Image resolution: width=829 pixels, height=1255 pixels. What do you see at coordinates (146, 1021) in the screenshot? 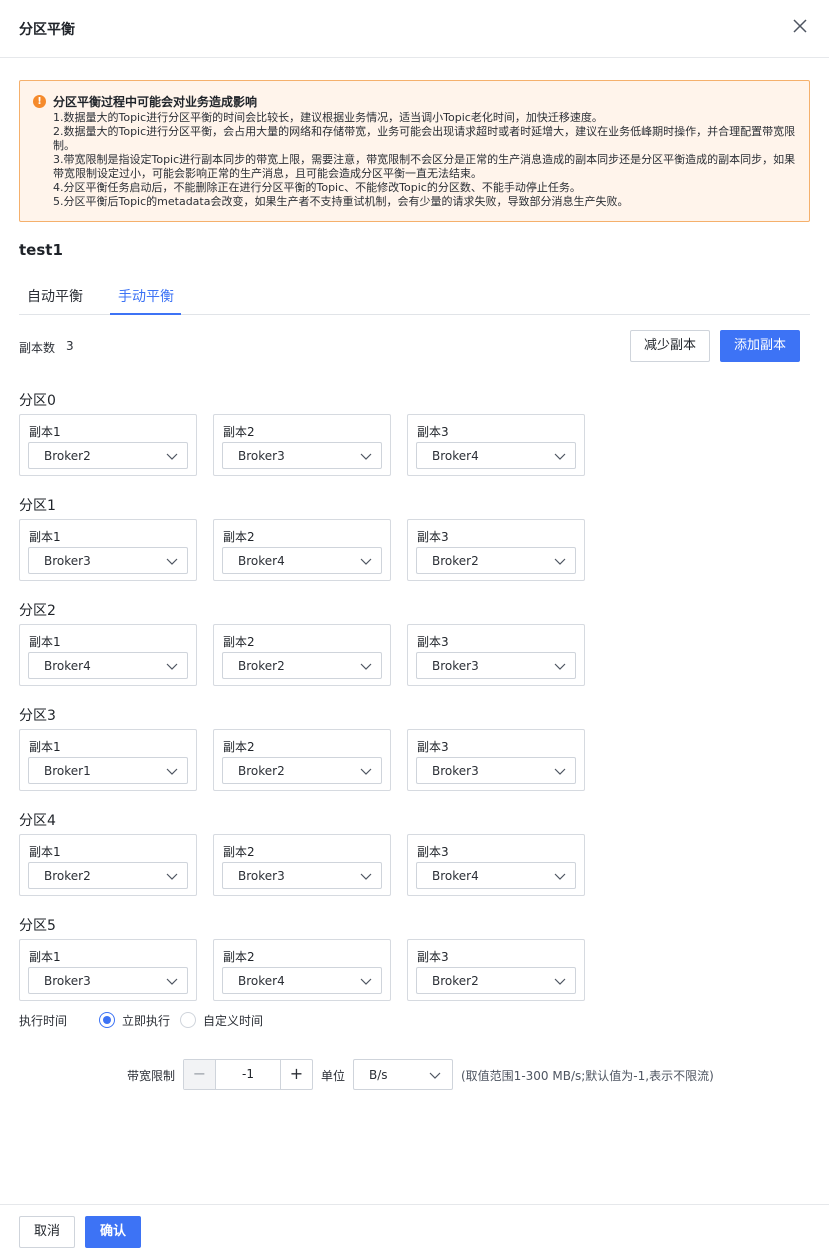
I see `immediate-radio-label: 立即执行` at bounding box center [146, 1021].